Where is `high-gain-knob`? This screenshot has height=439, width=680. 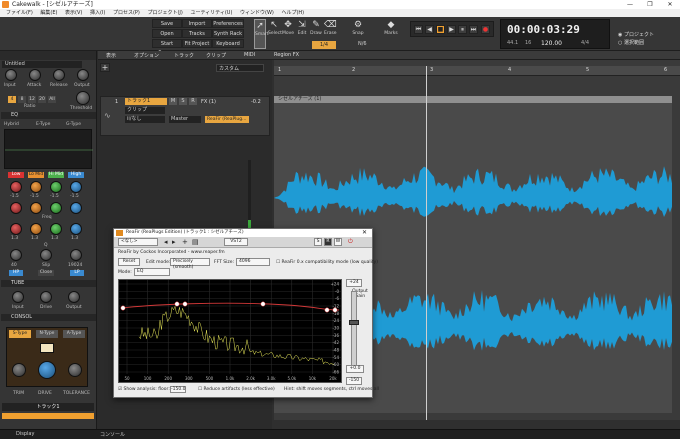
high-gain-knob is located at coordinates (76, 187).